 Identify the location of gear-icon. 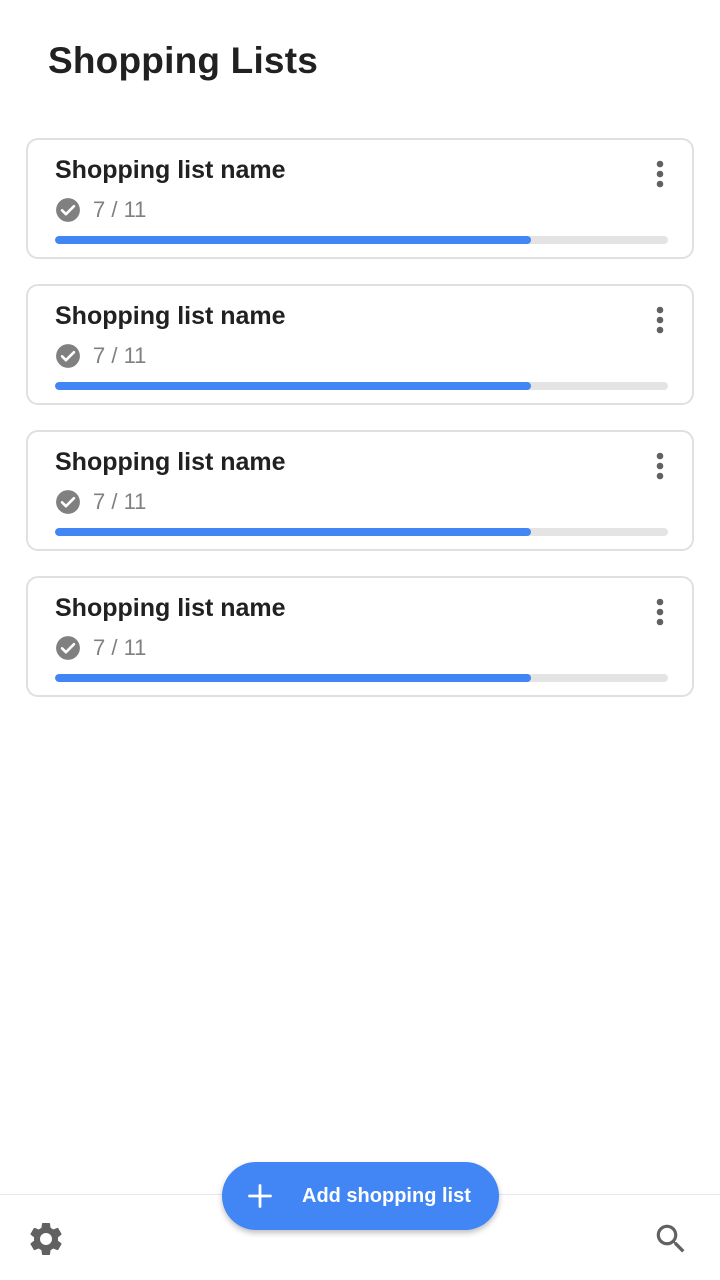
(46, 1239).